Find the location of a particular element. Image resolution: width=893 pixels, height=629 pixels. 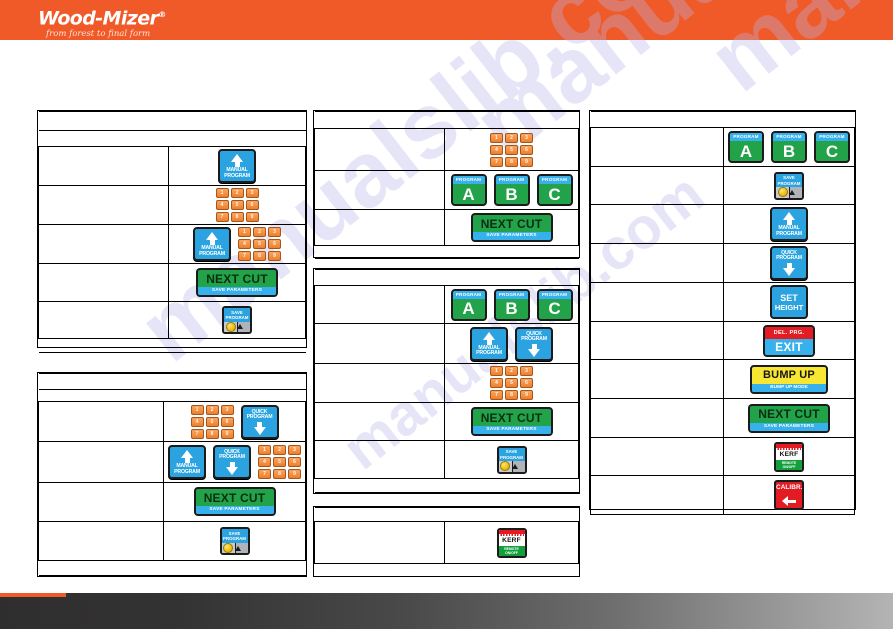

set-height-button: SET HEIGHT is located at coordinates (789, 302).